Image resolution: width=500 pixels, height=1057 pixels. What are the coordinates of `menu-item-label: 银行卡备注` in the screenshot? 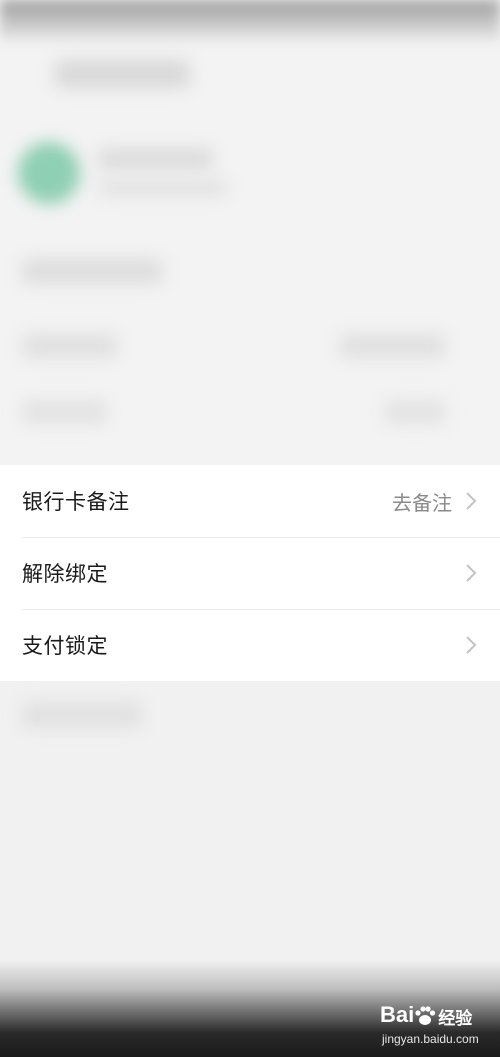 It's located at (76, 502).